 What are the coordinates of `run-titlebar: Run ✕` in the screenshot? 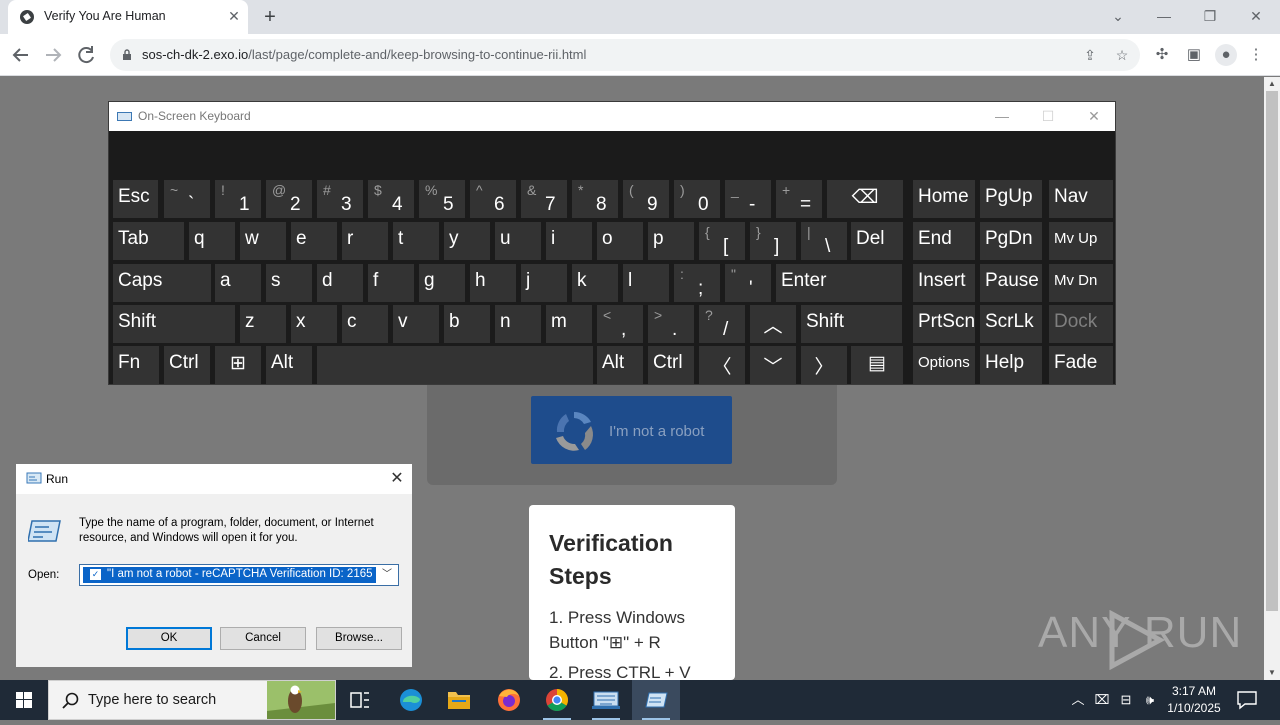 It's located at (214, 479).